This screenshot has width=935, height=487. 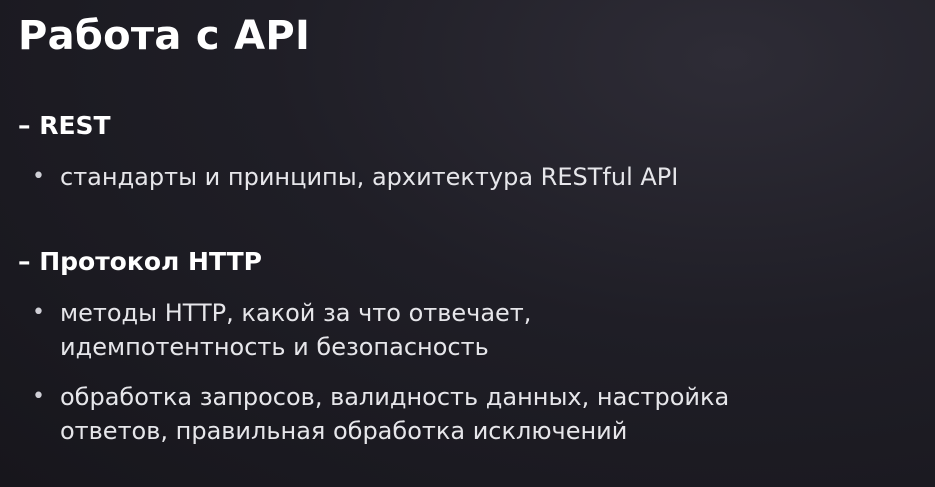 I want to click on section-heading-rest: – REST, so click(x=64, y=125).